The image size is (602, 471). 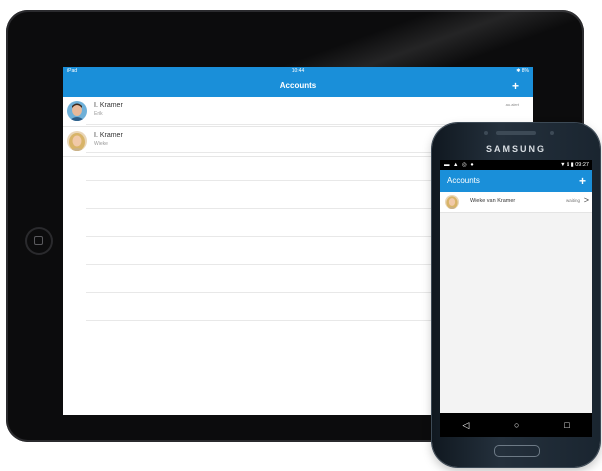 I want to click on phone-nav-bar: Accounts +, so click(x=516, y=181).